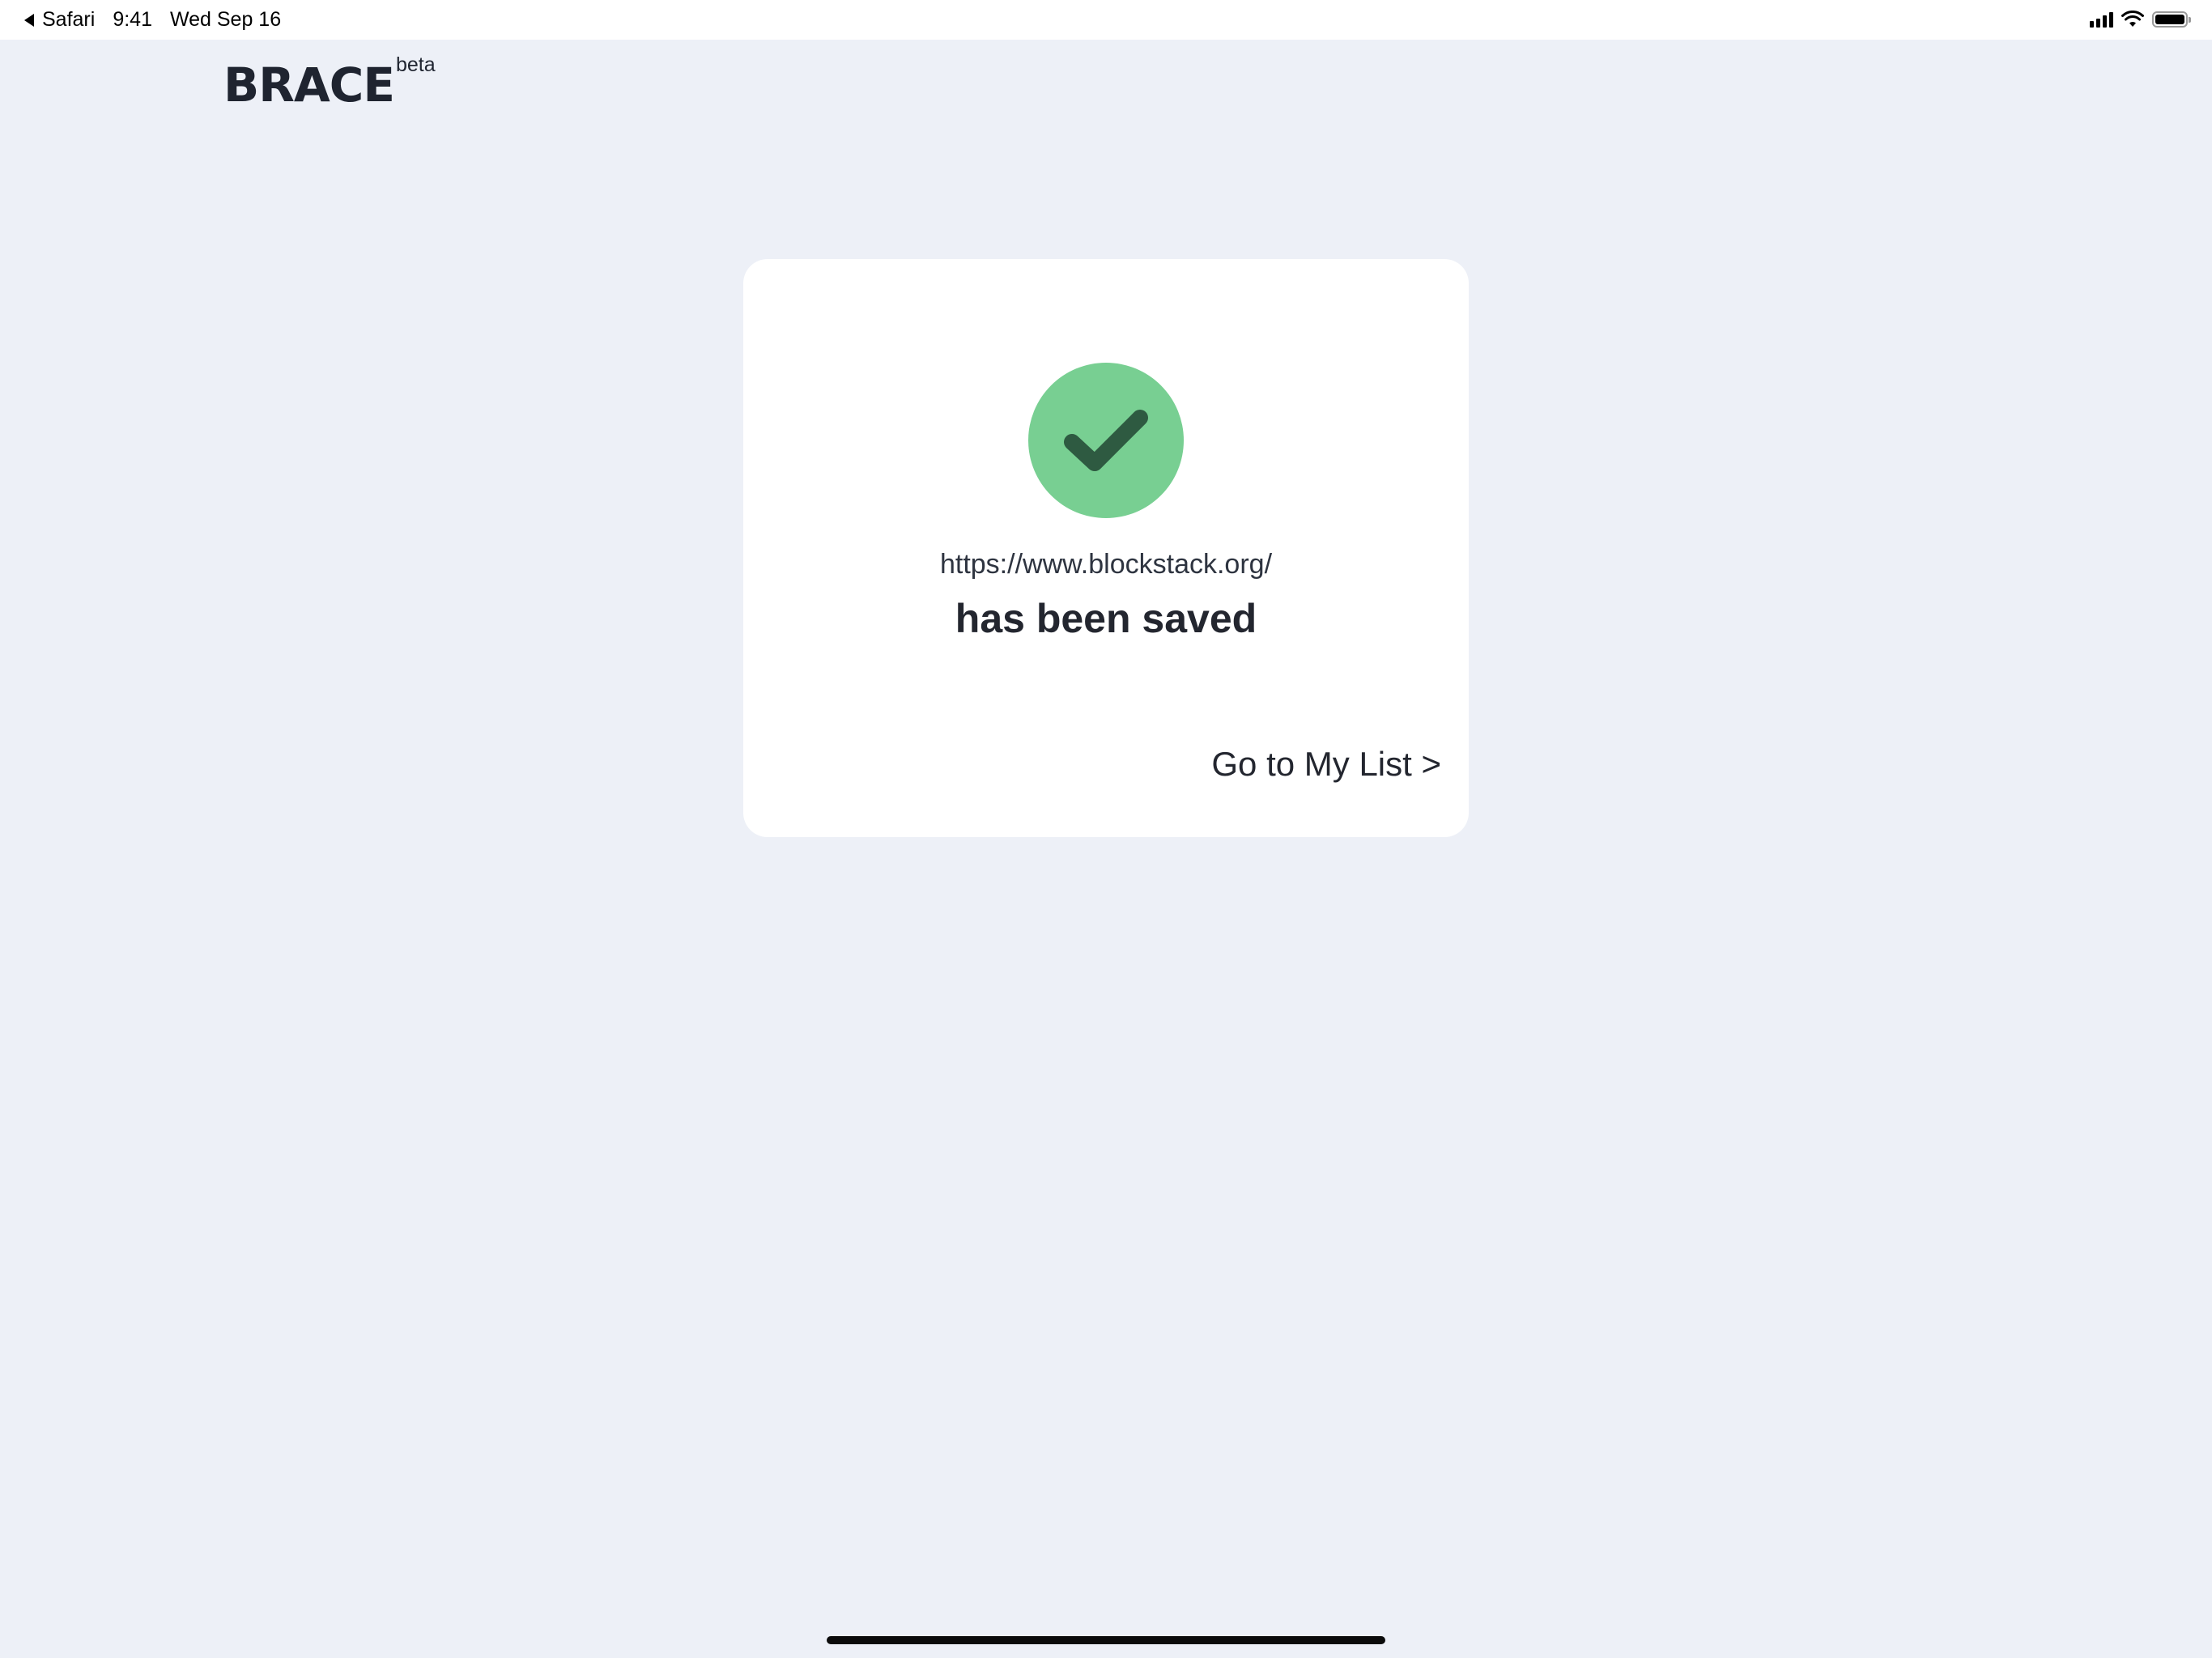 The width and height of the screenshot is (2212, 1658). I want to click on home-indicator, so click(1106, 1640).